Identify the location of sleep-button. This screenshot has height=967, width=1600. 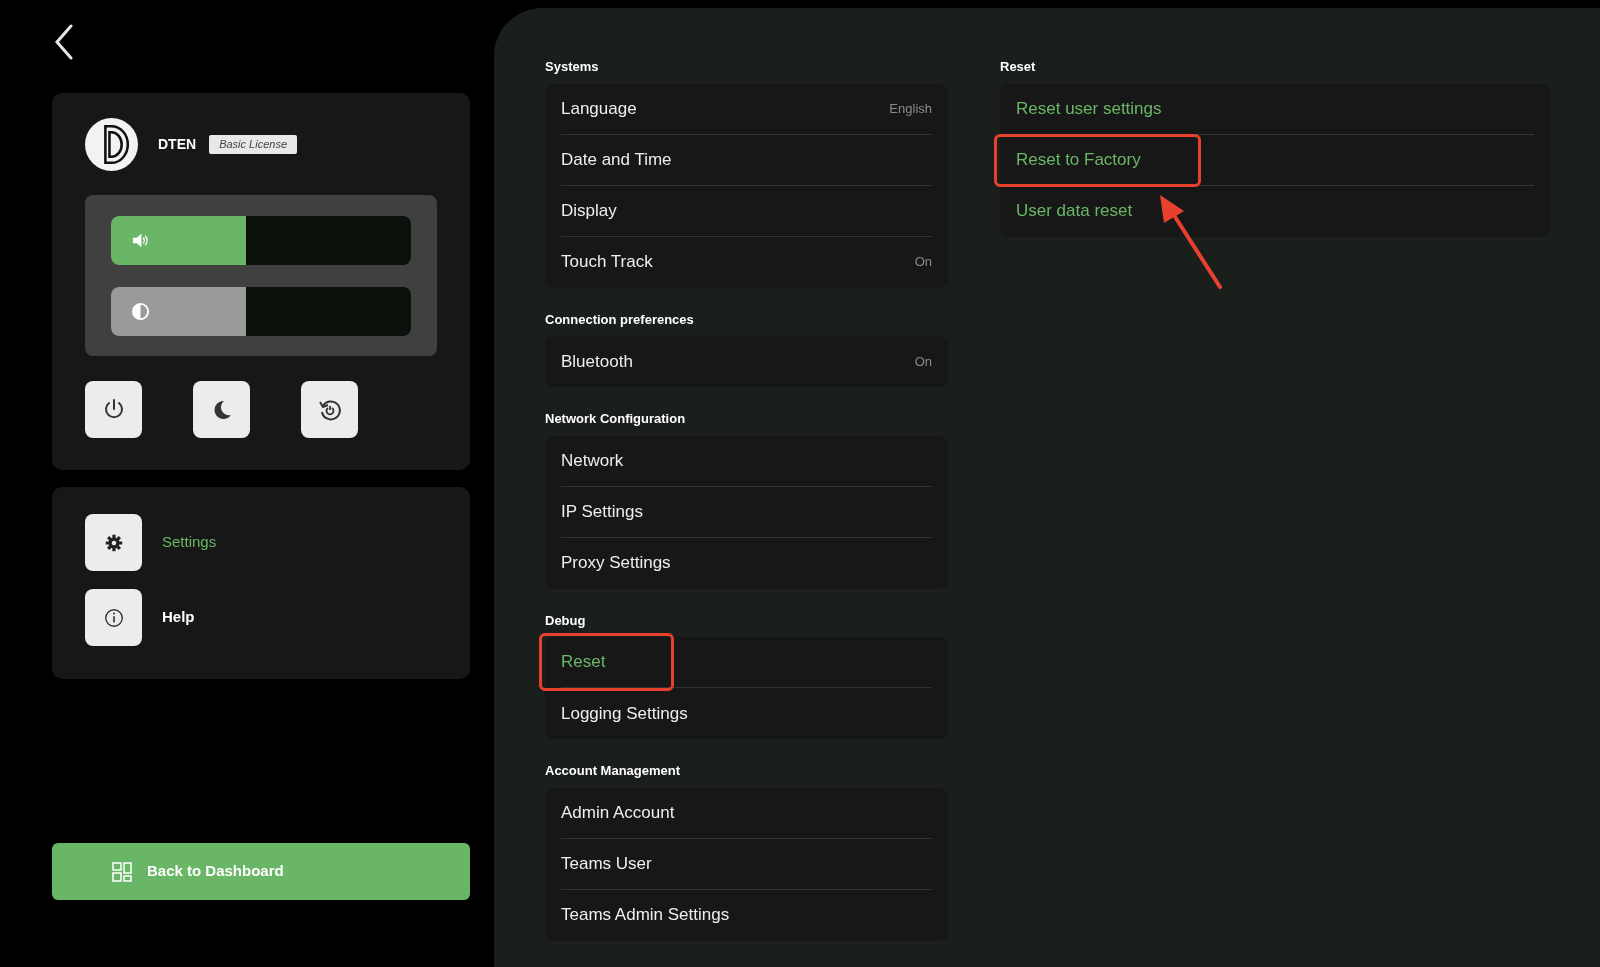
(221, 409).